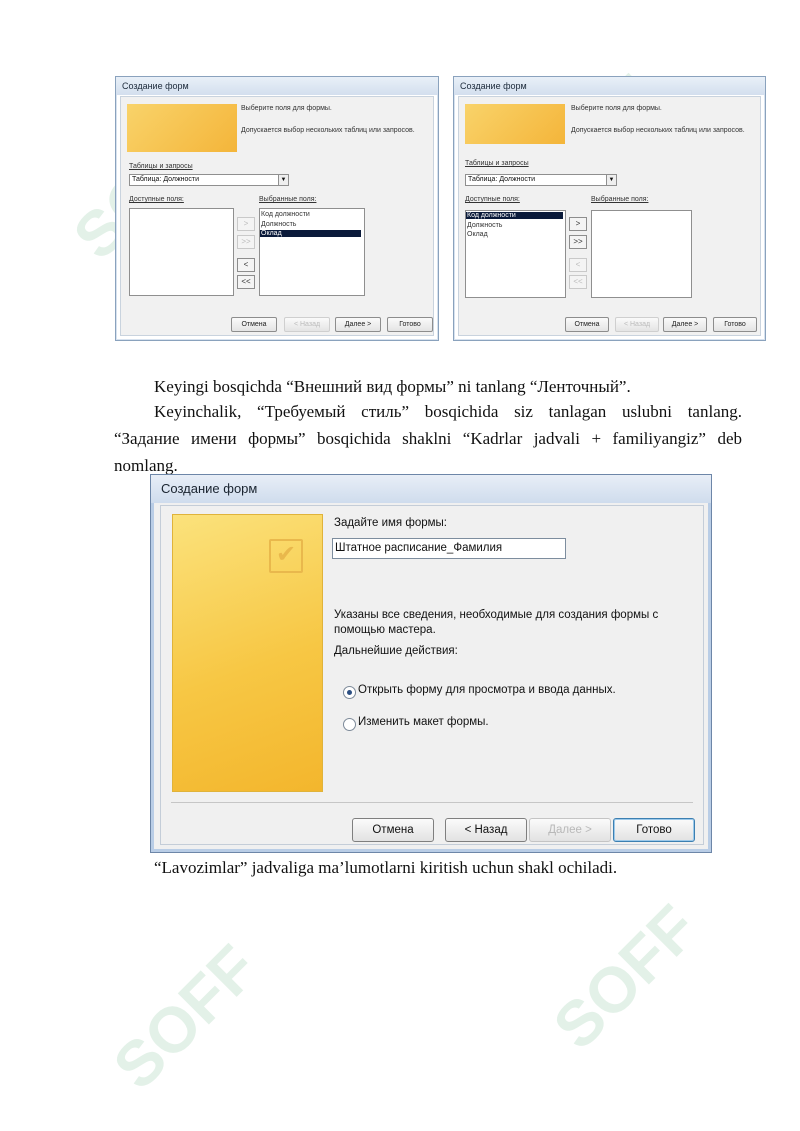 Image resolution: width=800 pixels, height=1131 pixels. I want to click on divider, so click(432, 802).